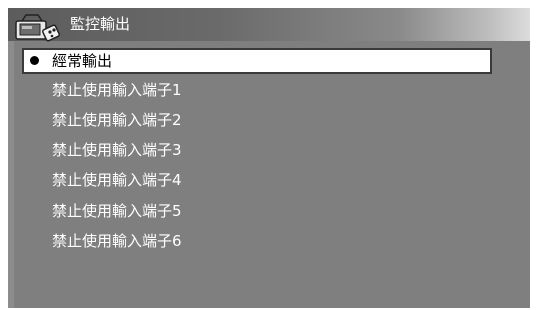 This screenshot has height=310, width=539. I want to click on menu-item-label: 禁止使用輸入端子2, so click(117, 120).